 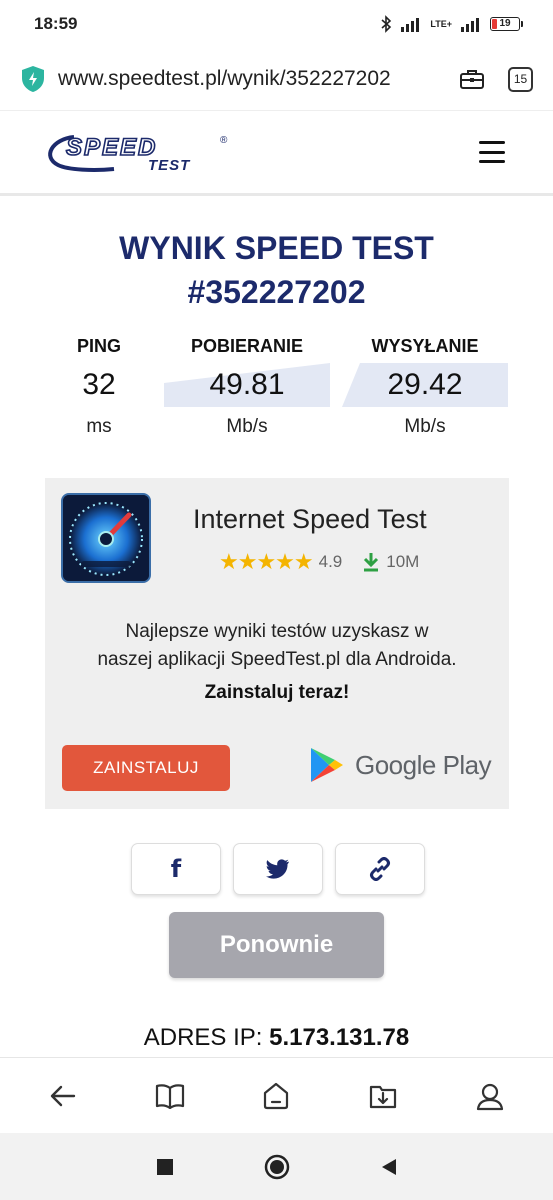 What do you see at coordinates (276, 24) in the screenshot?
I see `status-bar: 18:59 LTE+ 19` at bounding box center [276, 24].